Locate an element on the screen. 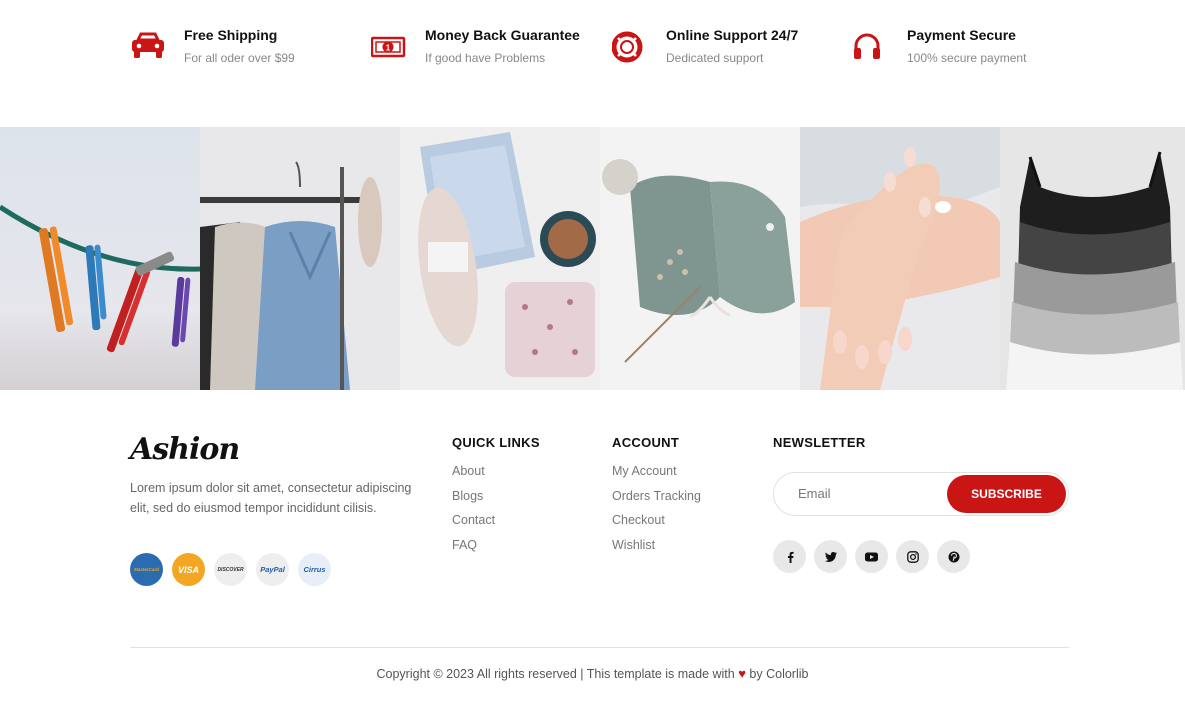 This screenshot has width=1185, height=704. instagram-icon is located at coordinates (912, 556).